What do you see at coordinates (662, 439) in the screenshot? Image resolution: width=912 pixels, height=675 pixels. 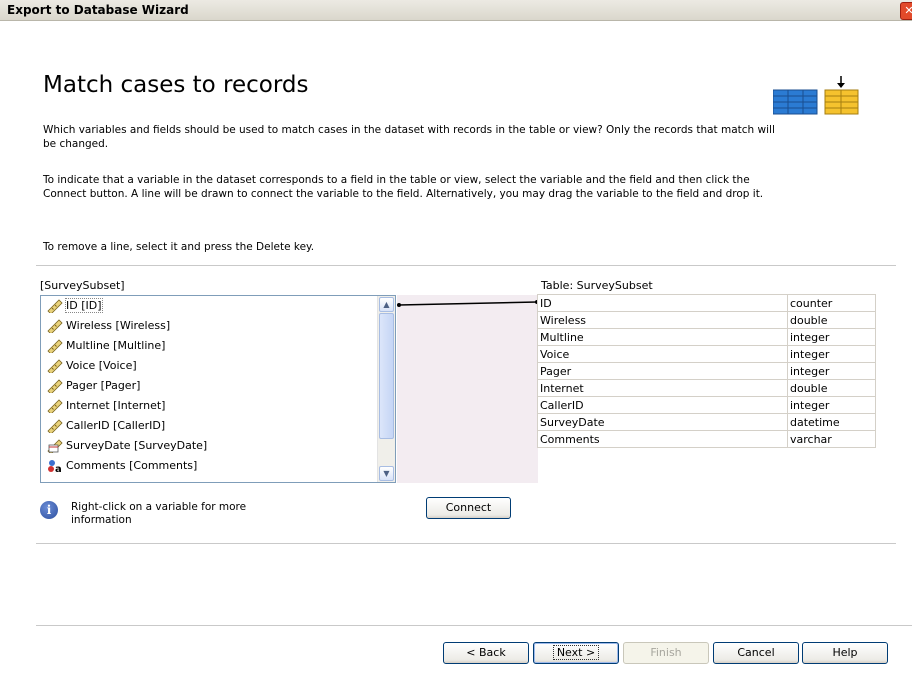 I see `field-name: Comments` at bounding box center [662, 439].